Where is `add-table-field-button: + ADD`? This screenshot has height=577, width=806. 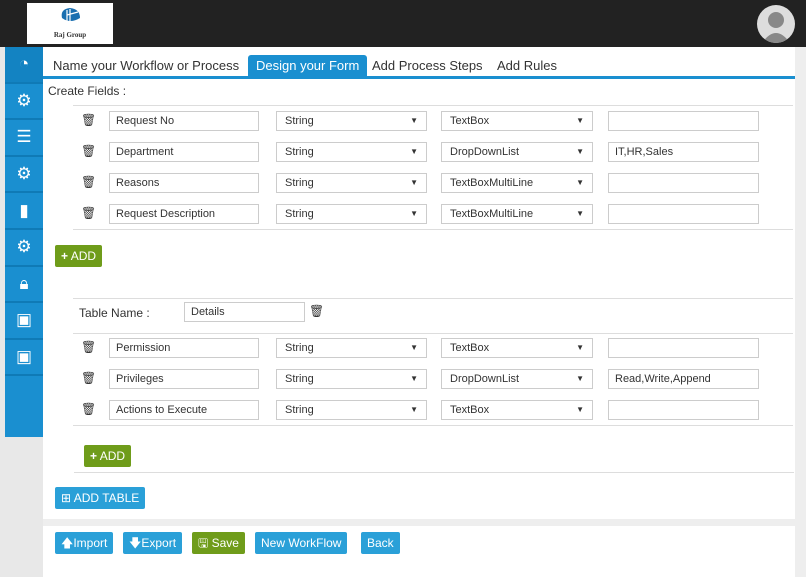 add-table-field-button: + ADD is located at coordinates (108, 456).